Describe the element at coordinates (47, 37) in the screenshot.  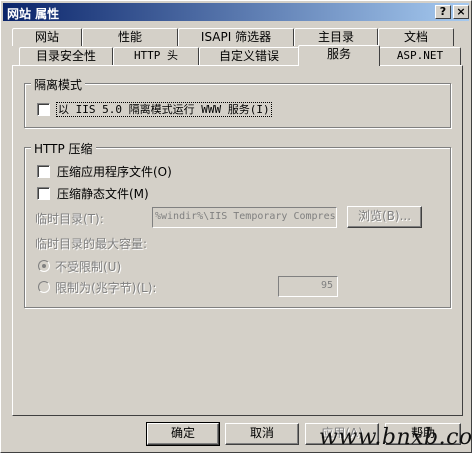
I see `tab-website: 网站` at that location.